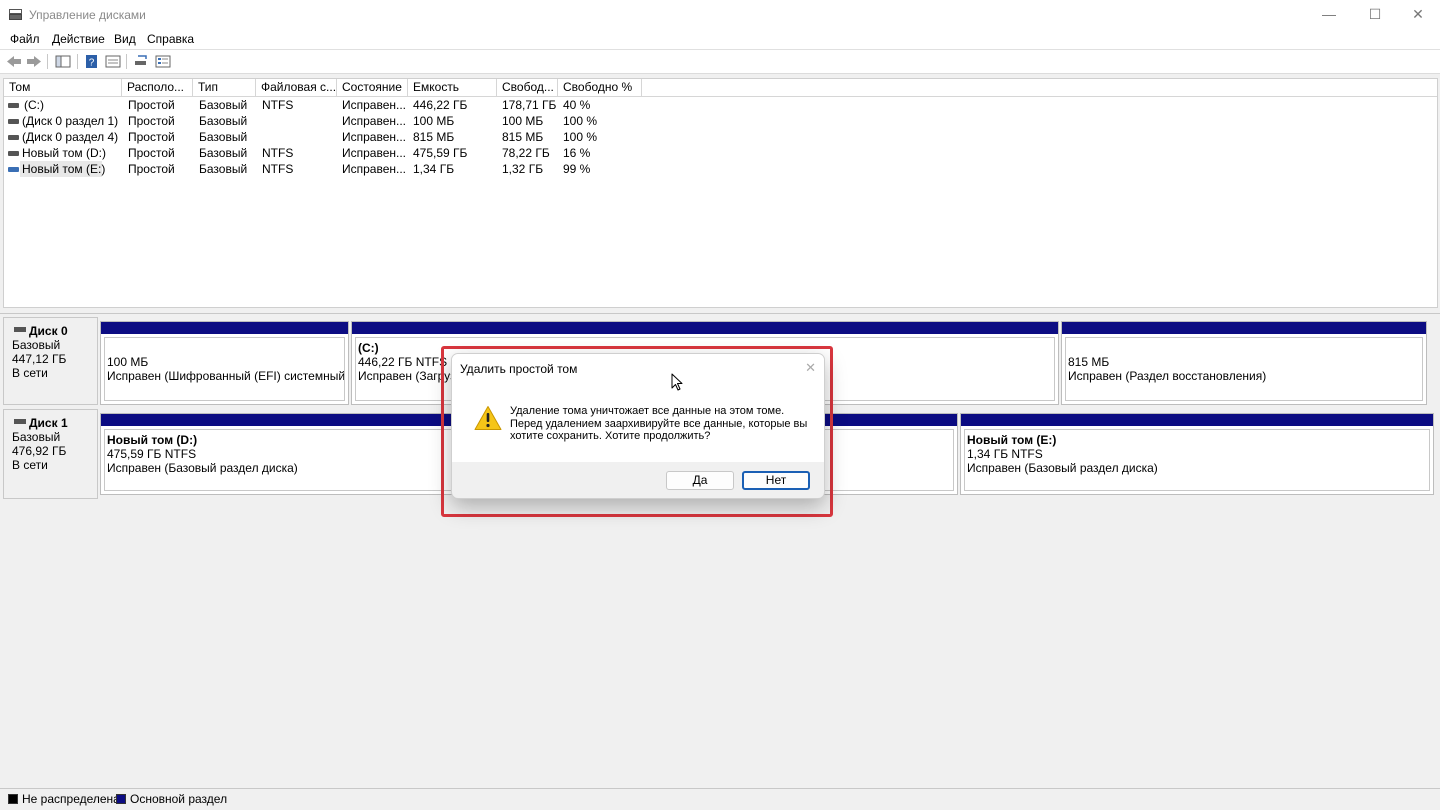 The image size is (1440, 810). I want to click on disk-size: 447,12 ГБ, so click(39, 359).